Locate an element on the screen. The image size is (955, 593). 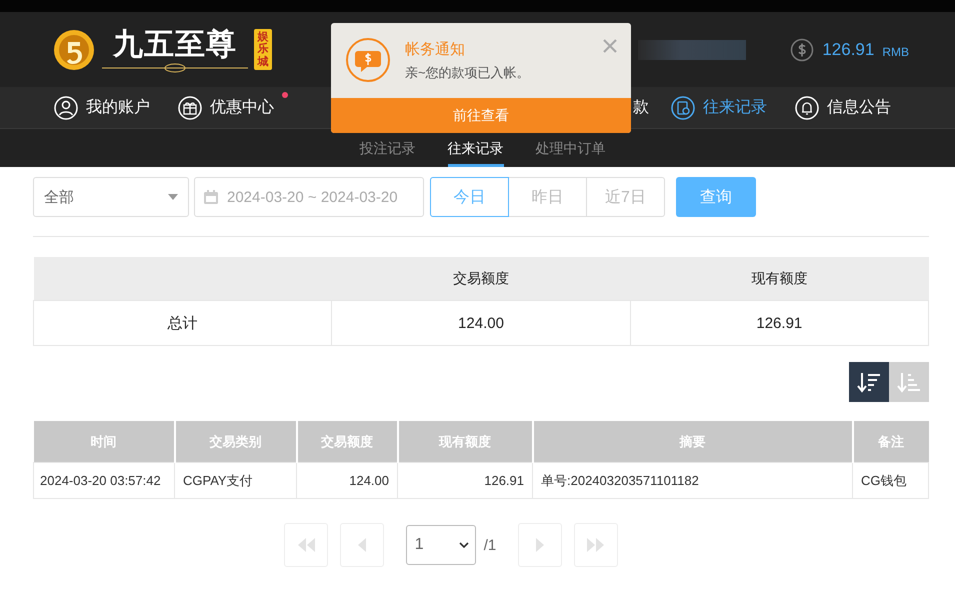
nav-item: 我的账户 is located at coordinates (102, 108).